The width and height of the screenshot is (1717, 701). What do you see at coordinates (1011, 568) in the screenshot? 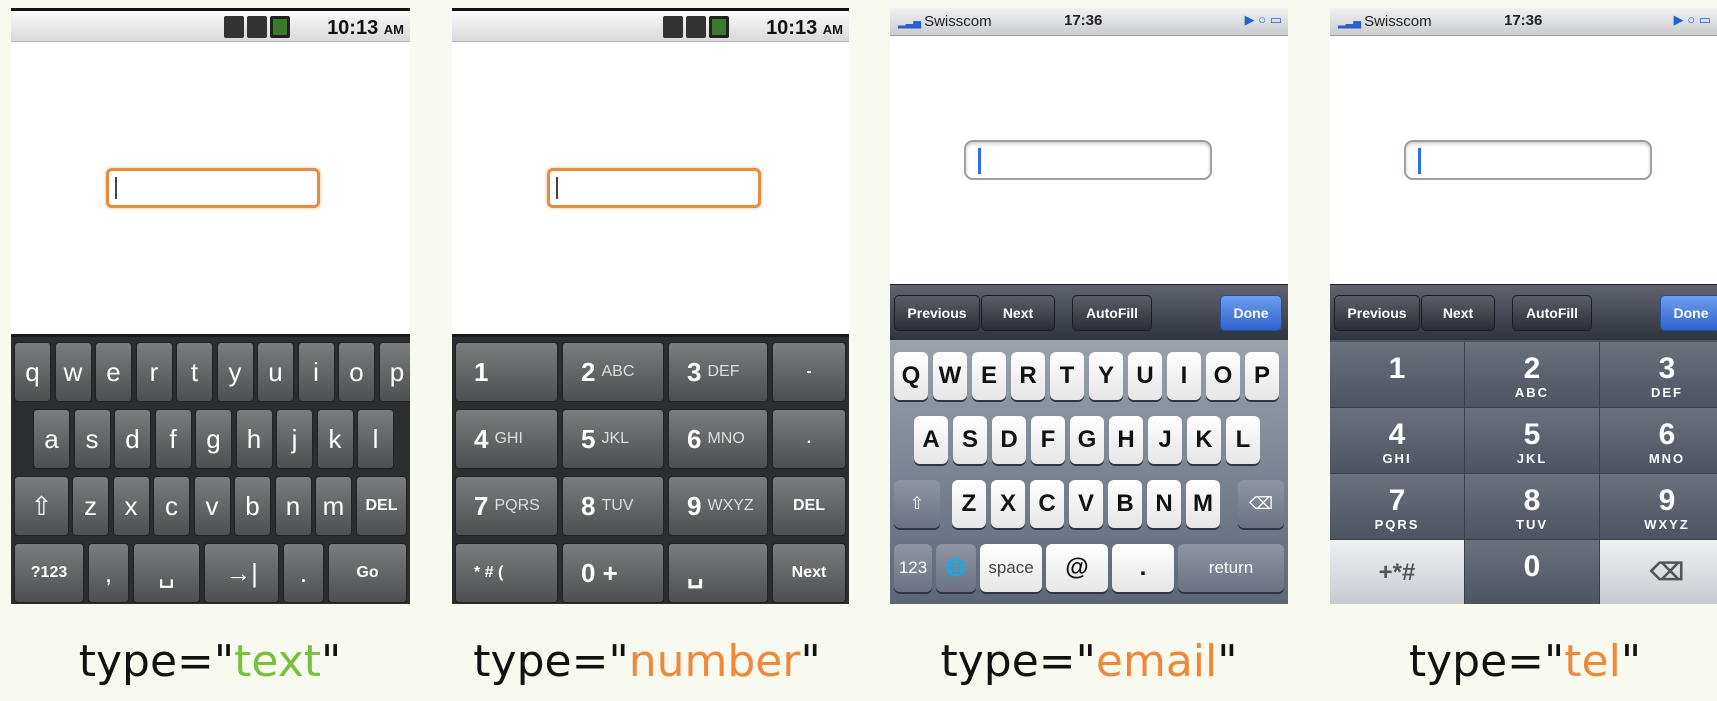
I see `space-key: space` at bounding box center [1011, 568].